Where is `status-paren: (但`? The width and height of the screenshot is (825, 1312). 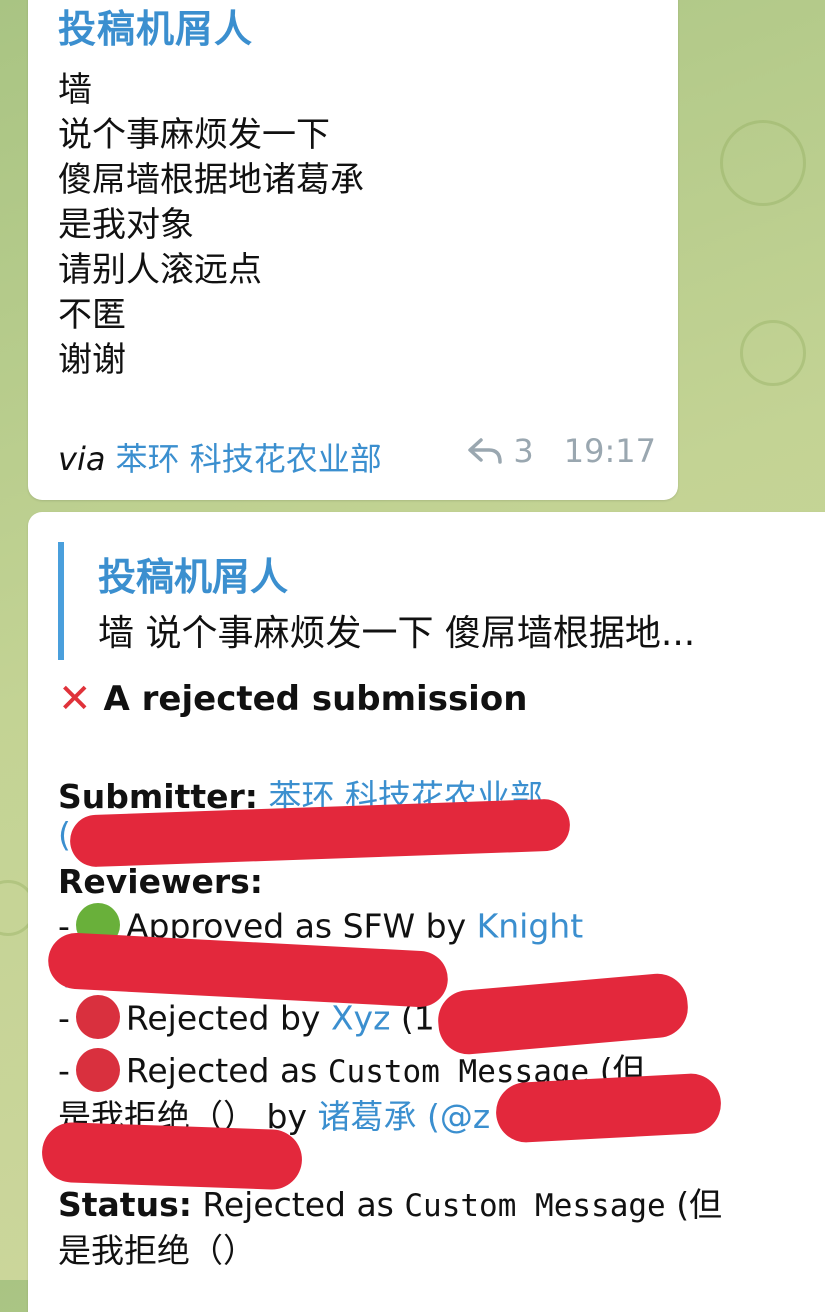 status-paren: (但 is located at coordinates (699, 1204).